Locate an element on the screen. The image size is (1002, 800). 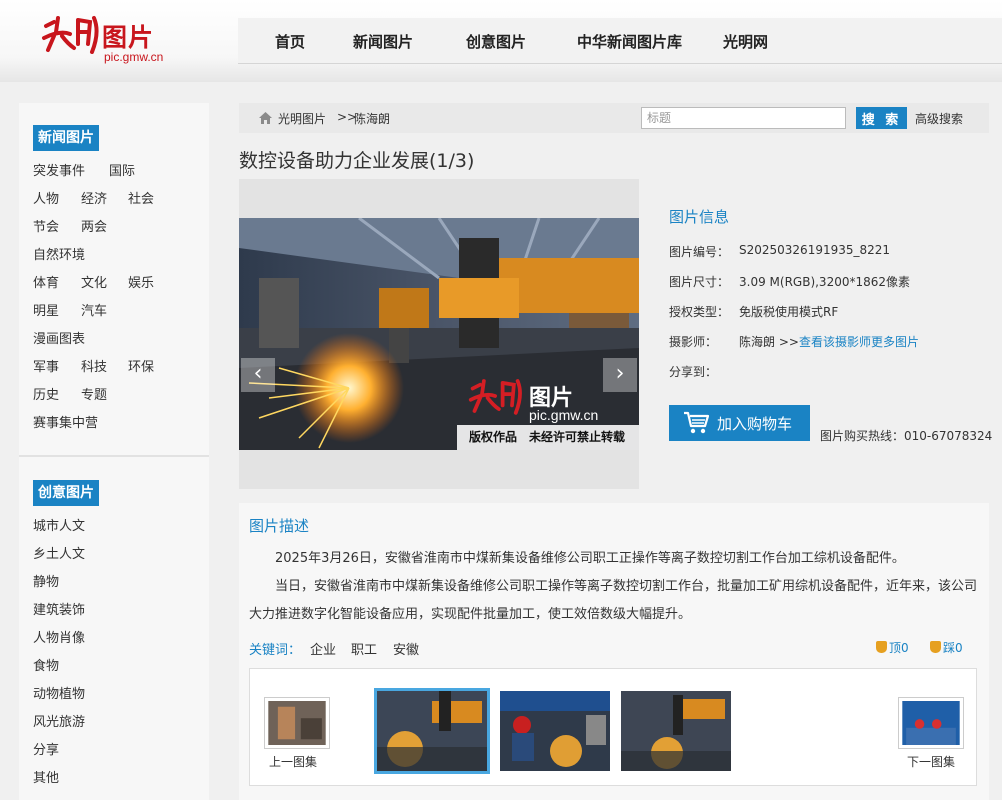
sidebar-item-architecture: 建筑装饰 is located at coordinates (59, 611).